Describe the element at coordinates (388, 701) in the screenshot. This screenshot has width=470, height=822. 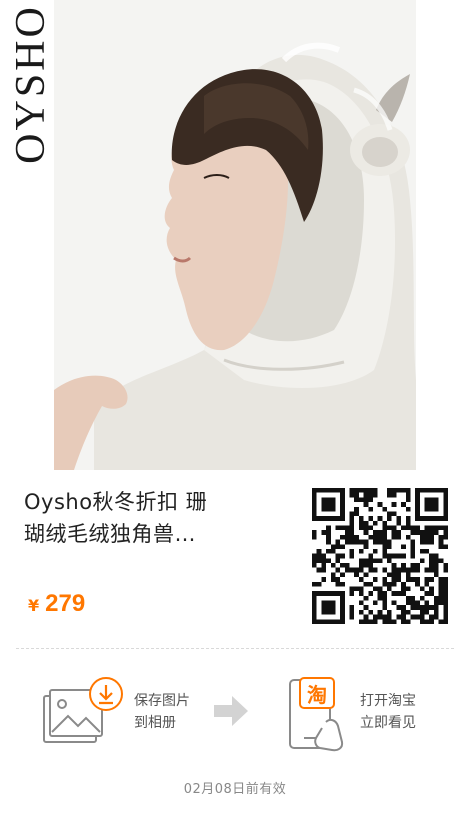
I see `open-instruction-line-1: 打开淘宝` at that location.